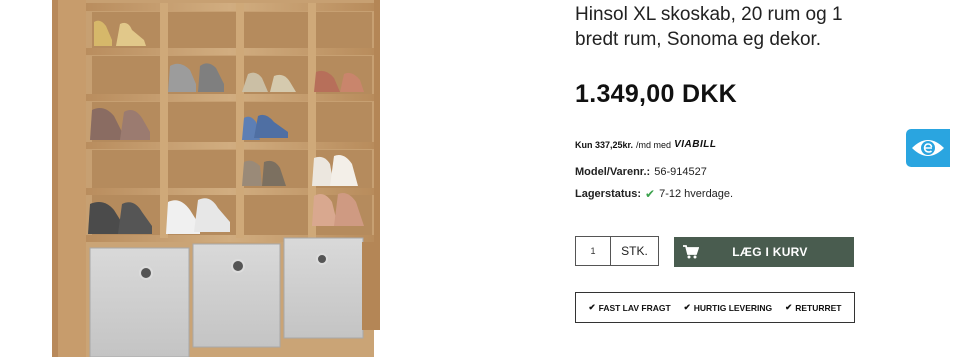 The width and height of the screenshot is (960, 357). Describe the element at coordinates (695, 144) in the screenshot. I see `viabill-logo: VIABILL` at that location.